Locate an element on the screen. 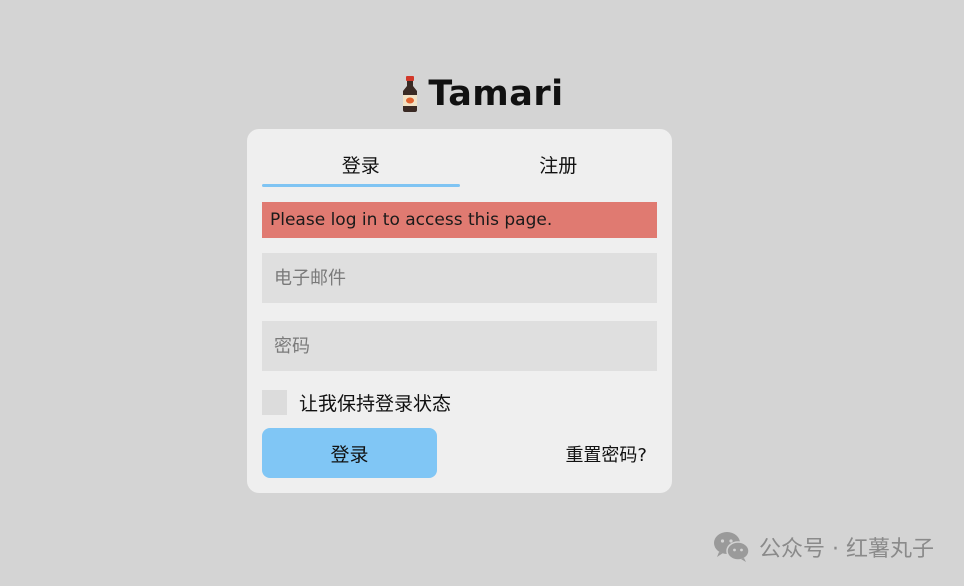 The width and height of the screenshot is (964, 586). remember-me-row: 让我保持登录状态 is located at coordinates (356, 402).